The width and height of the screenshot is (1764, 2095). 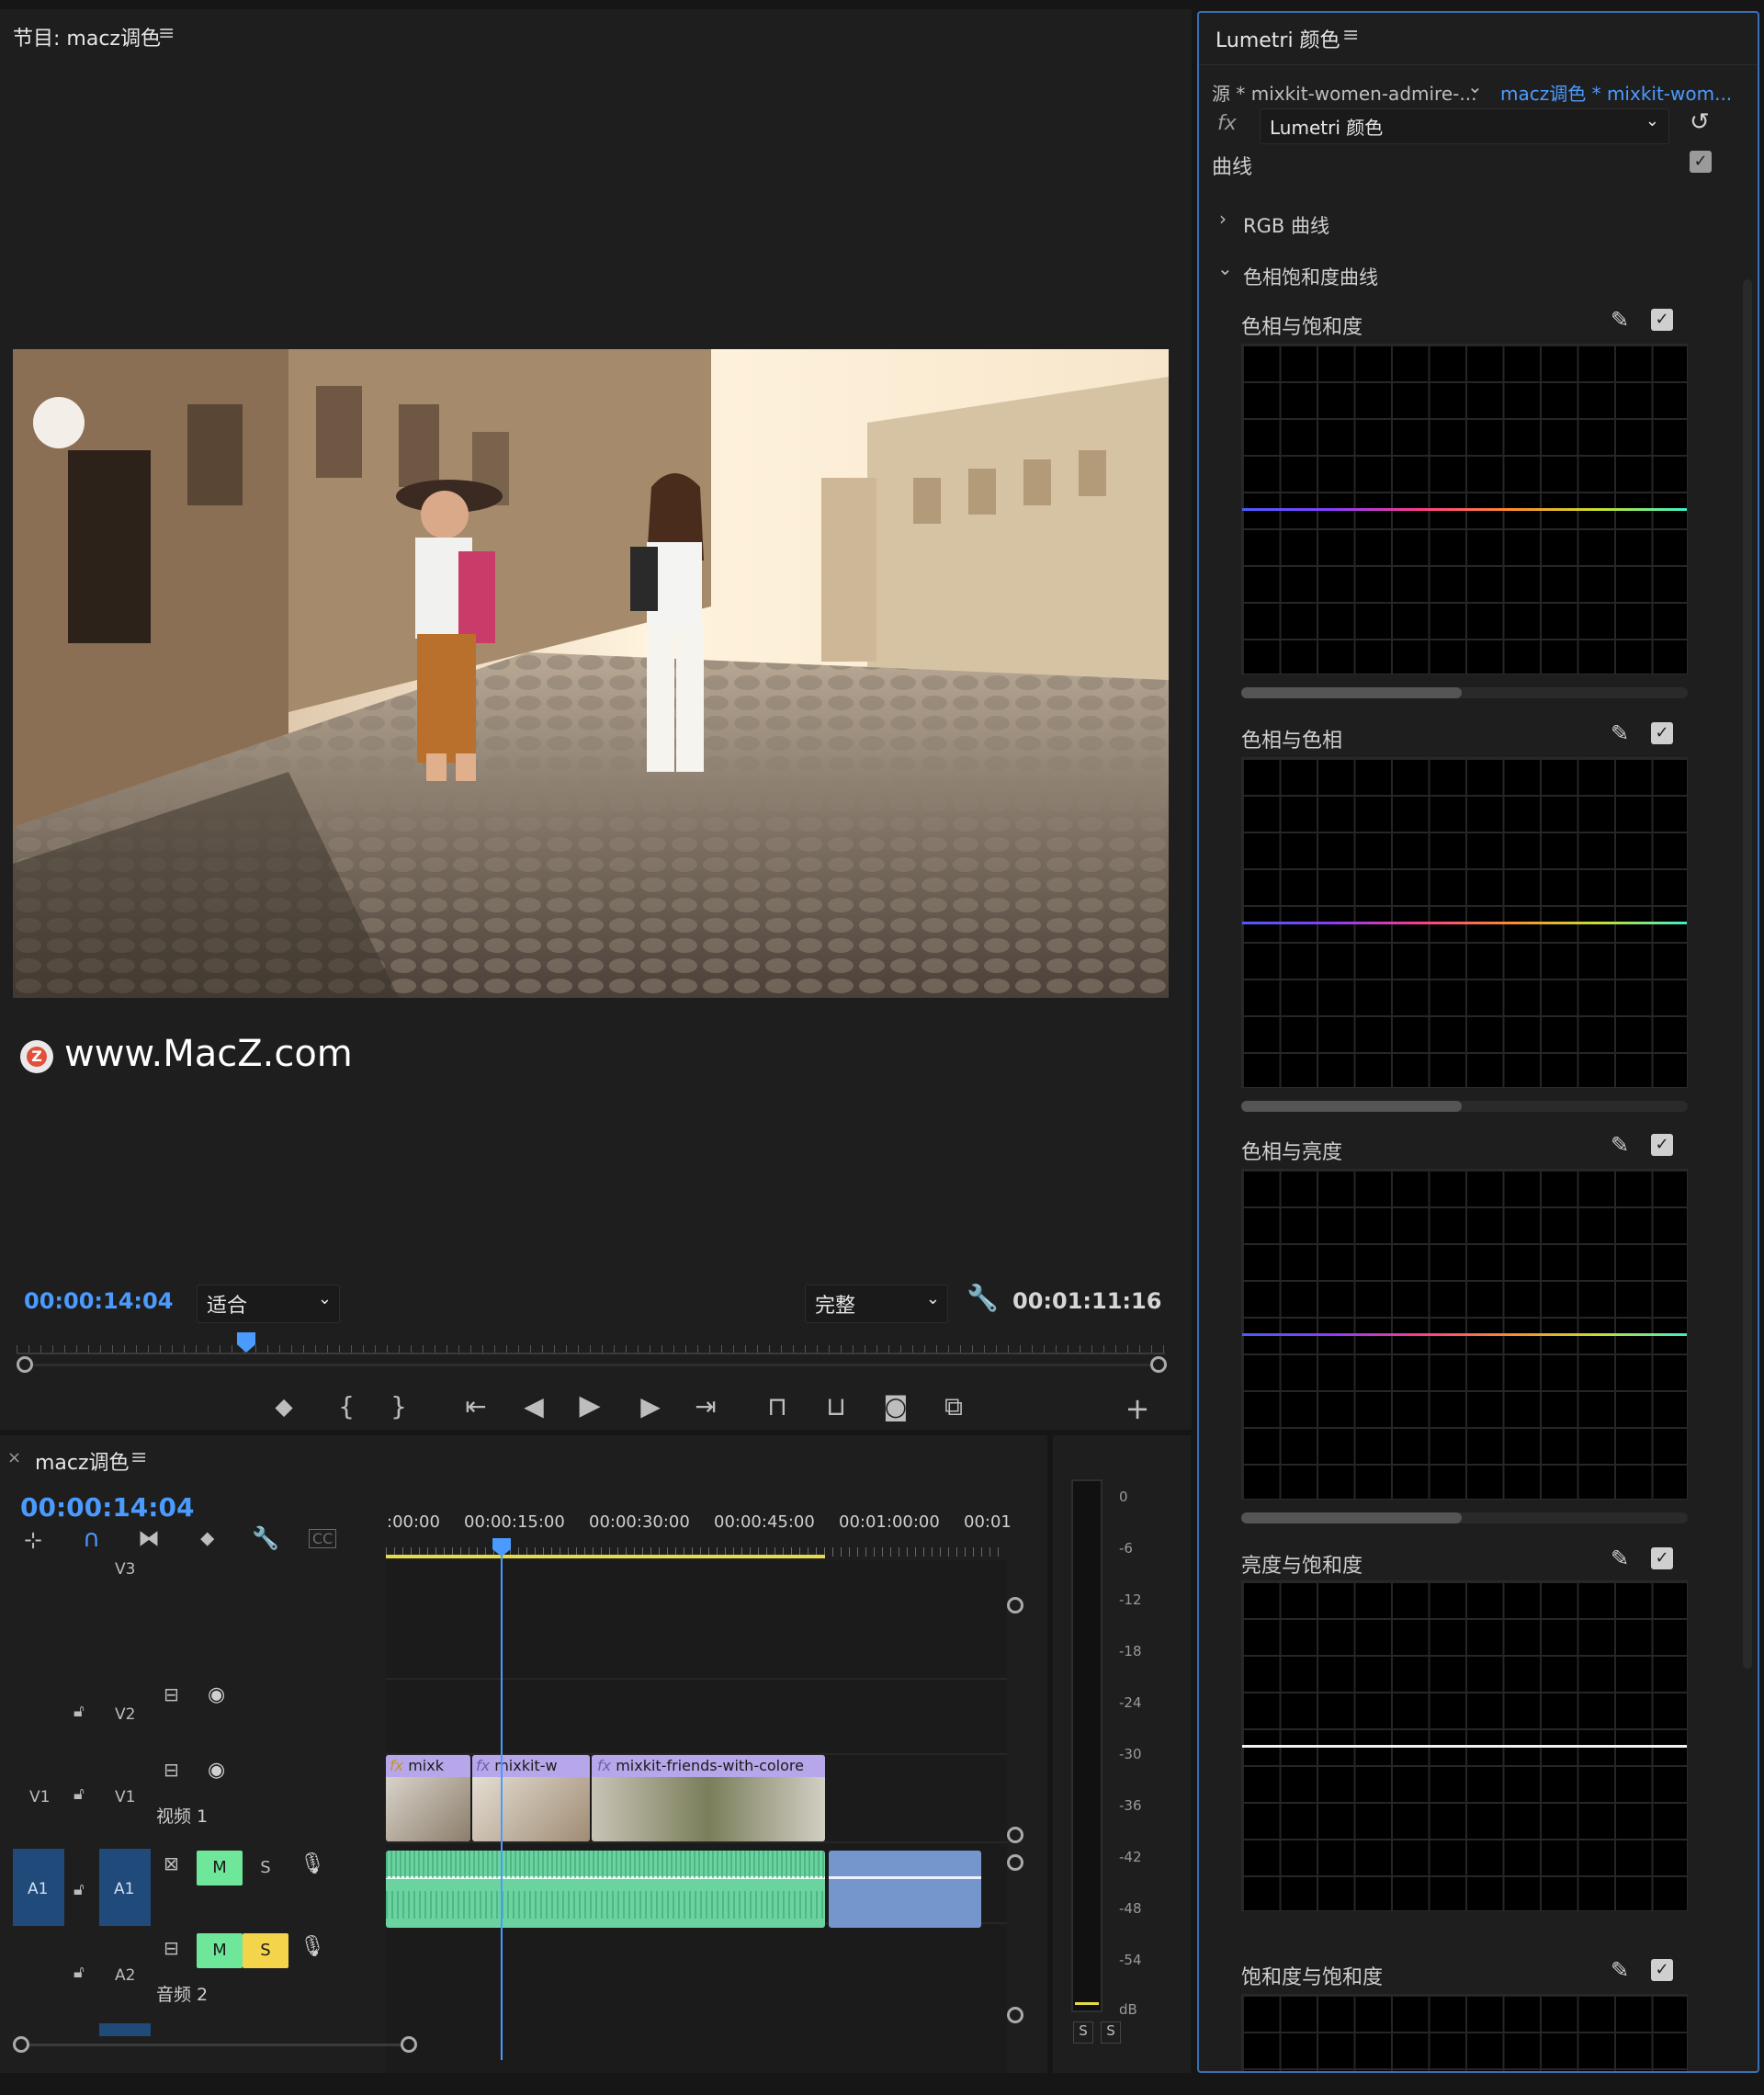 What do you see at coordinates (98, 1301) in the screenshot?
I see `program-current-time: 00:00:14:04` at bounding box center [98, 1301].